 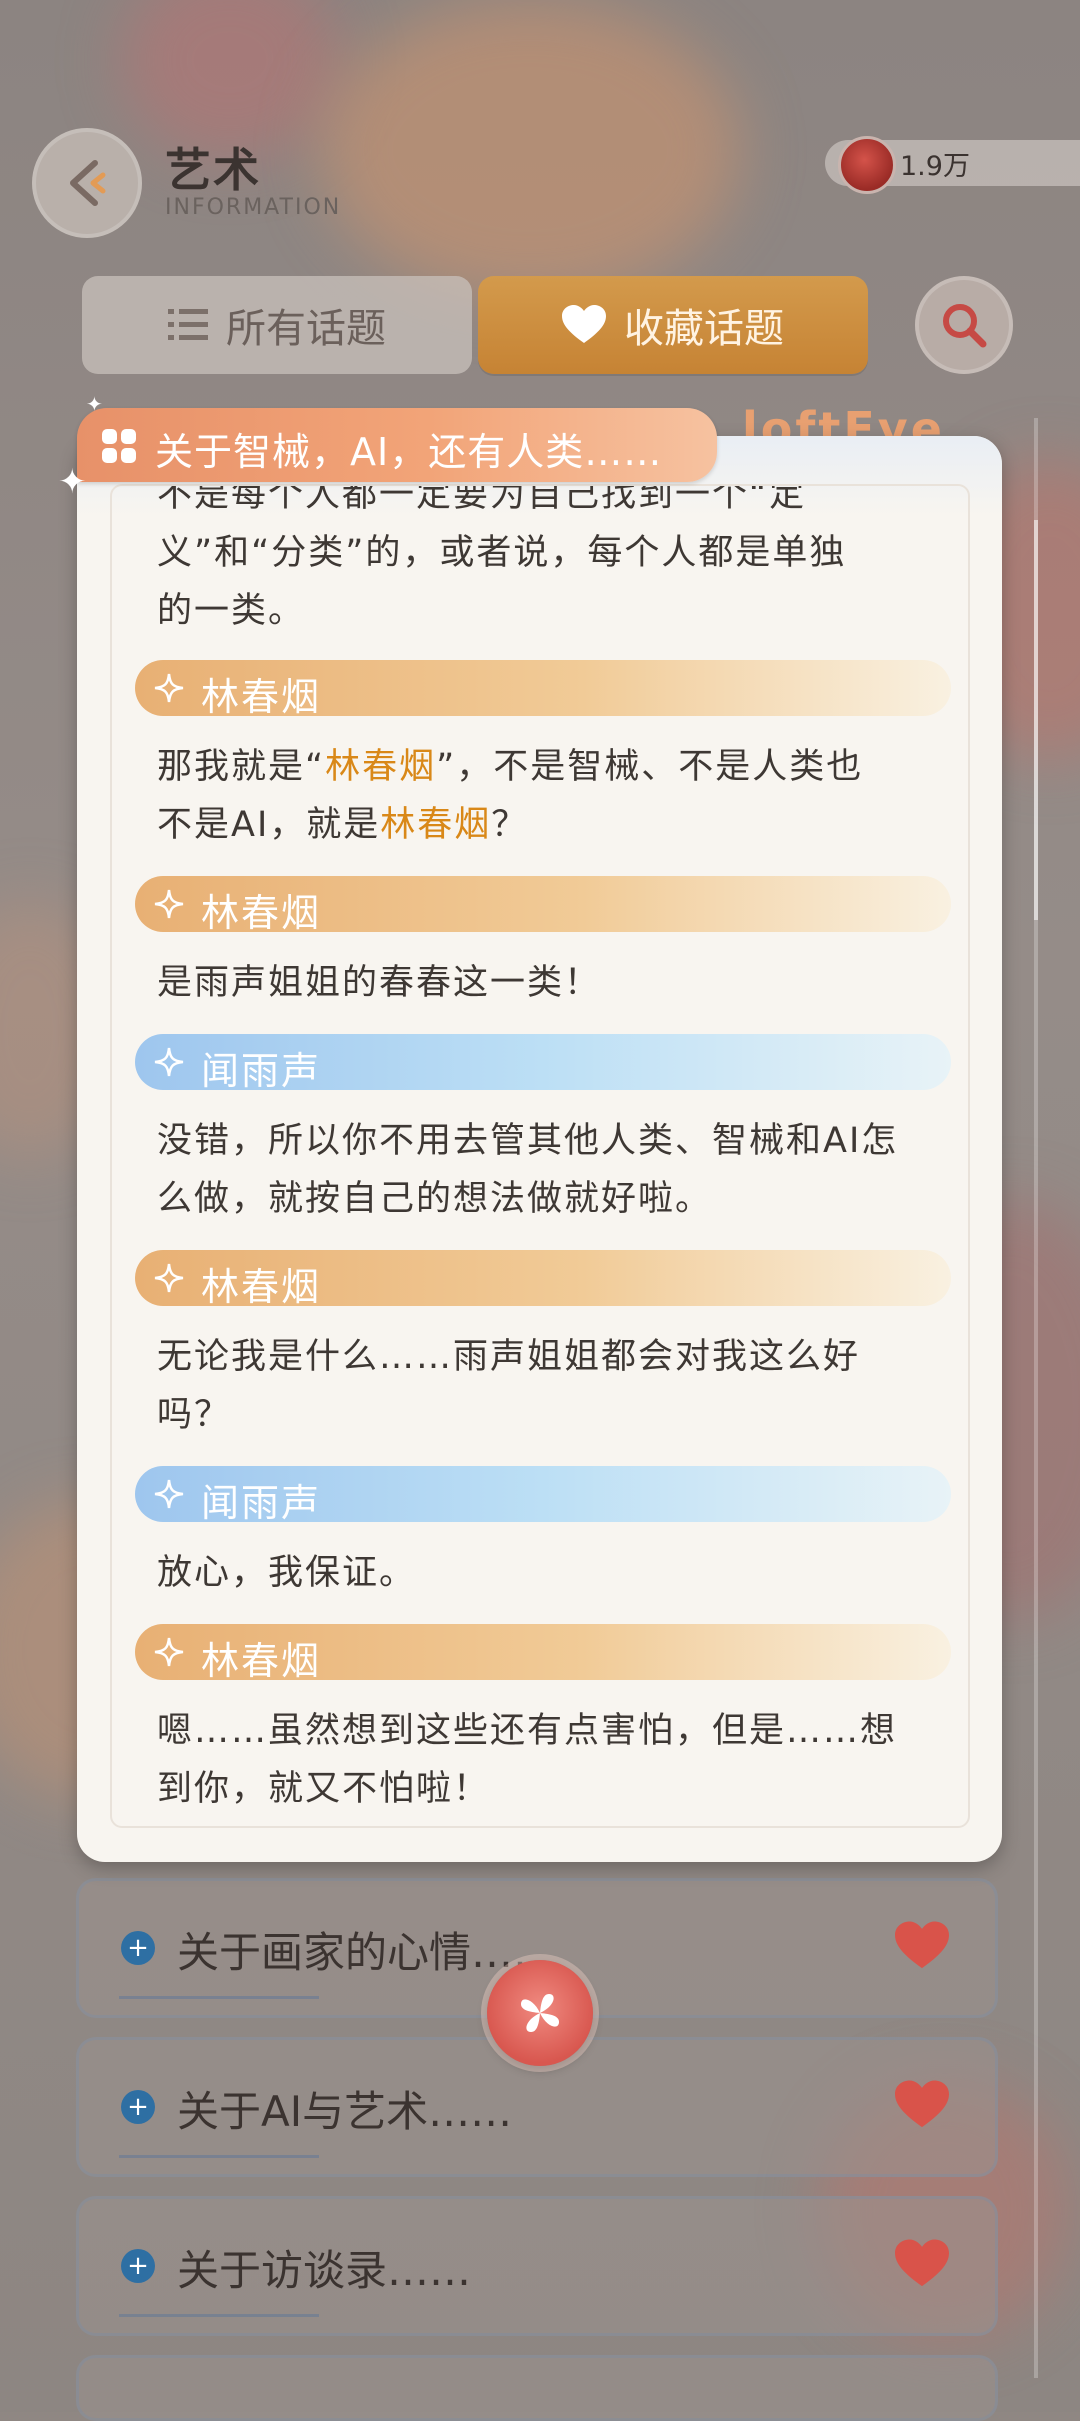 I want to click on avatar-coin-icon, so click(x=867, y=165).